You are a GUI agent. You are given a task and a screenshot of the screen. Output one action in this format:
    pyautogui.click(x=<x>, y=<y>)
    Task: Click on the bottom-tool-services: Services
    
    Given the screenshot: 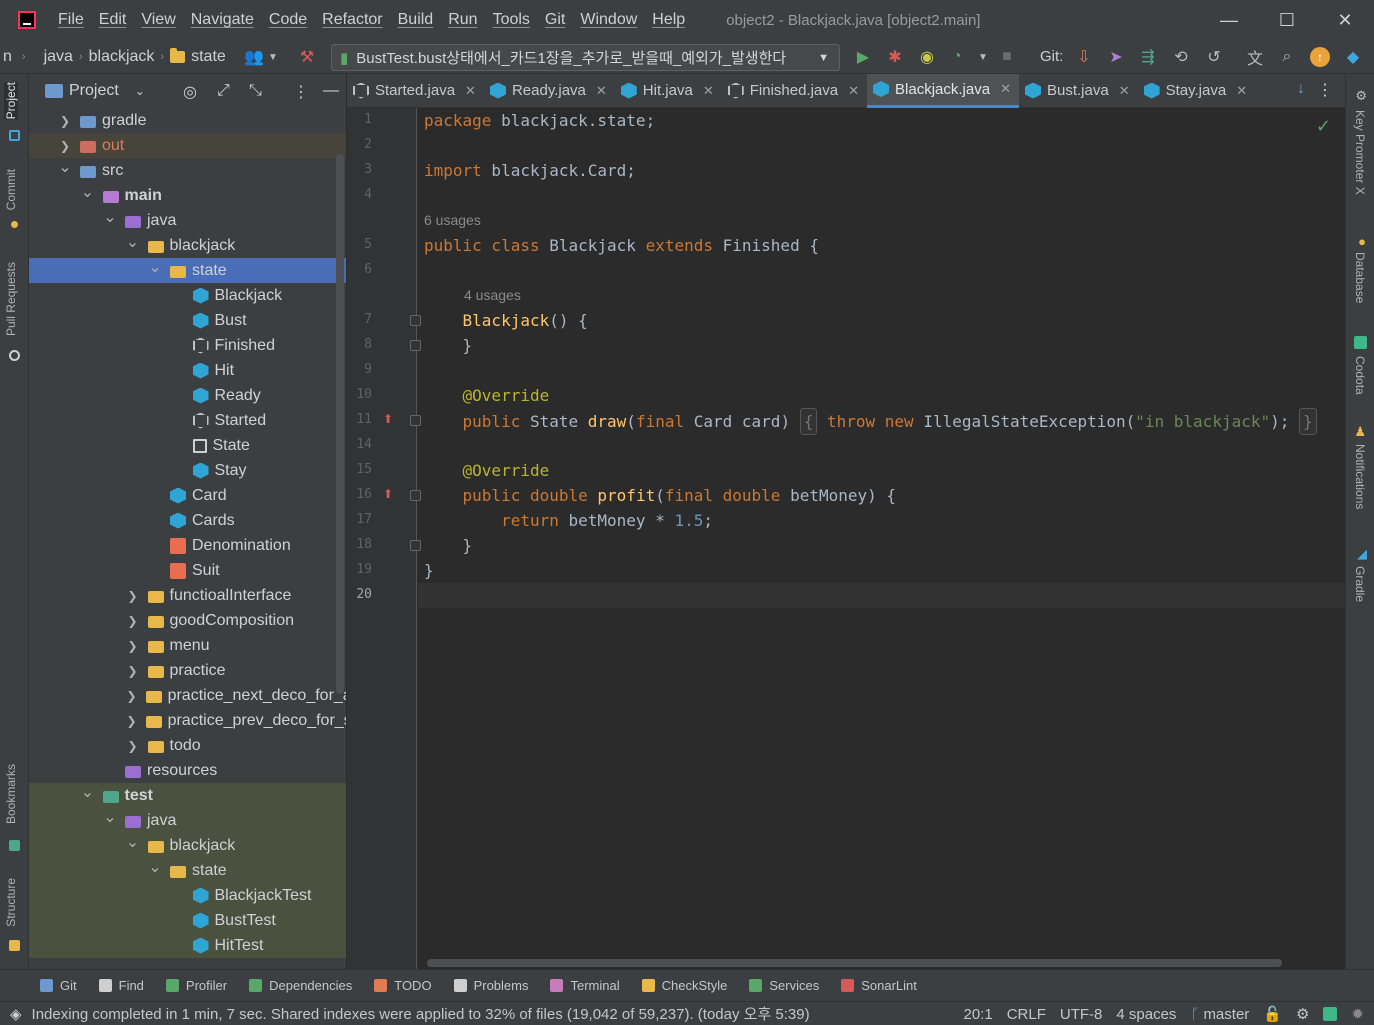 What is the action you would take?
    pyautogui.click(x=784, y=985)
    